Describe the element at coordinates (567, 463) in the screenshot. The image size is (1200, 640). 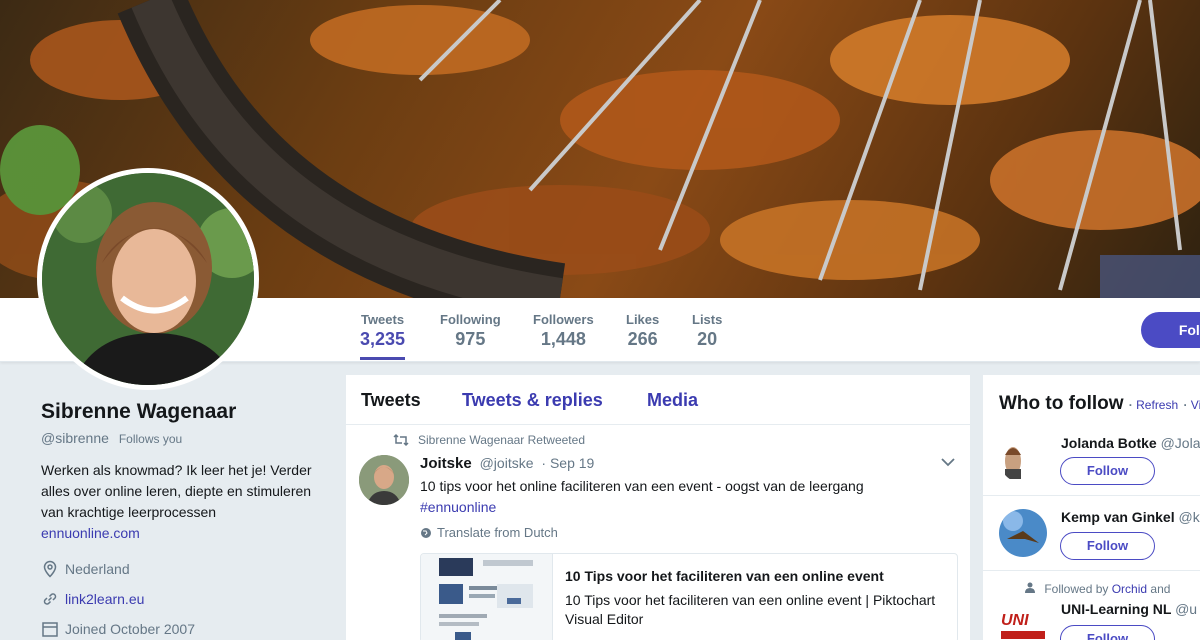
I see `tweet-date: · Sep 19` at that location.